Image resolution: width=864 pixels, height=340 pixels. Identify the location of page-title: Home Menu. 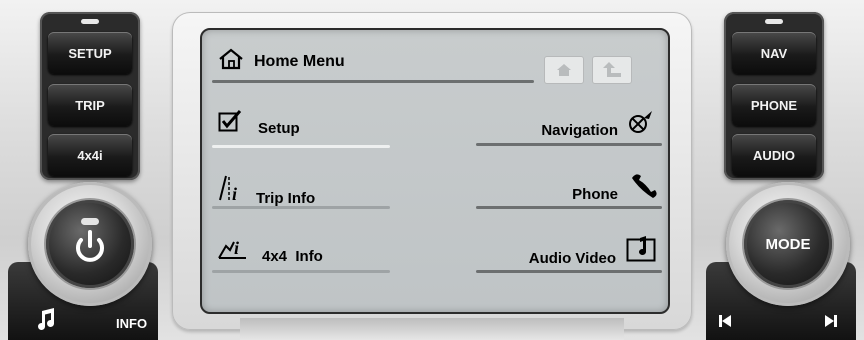
(299, 61).